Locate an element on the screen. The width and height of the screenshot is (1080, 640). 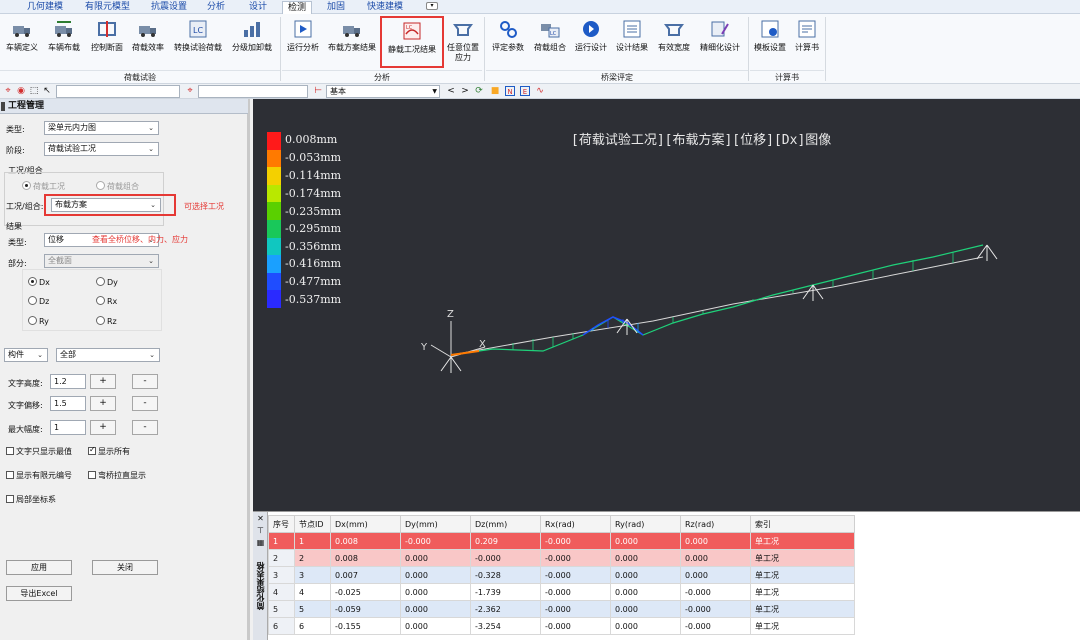
table-cell: 4 is located at coordinates (312, 592).